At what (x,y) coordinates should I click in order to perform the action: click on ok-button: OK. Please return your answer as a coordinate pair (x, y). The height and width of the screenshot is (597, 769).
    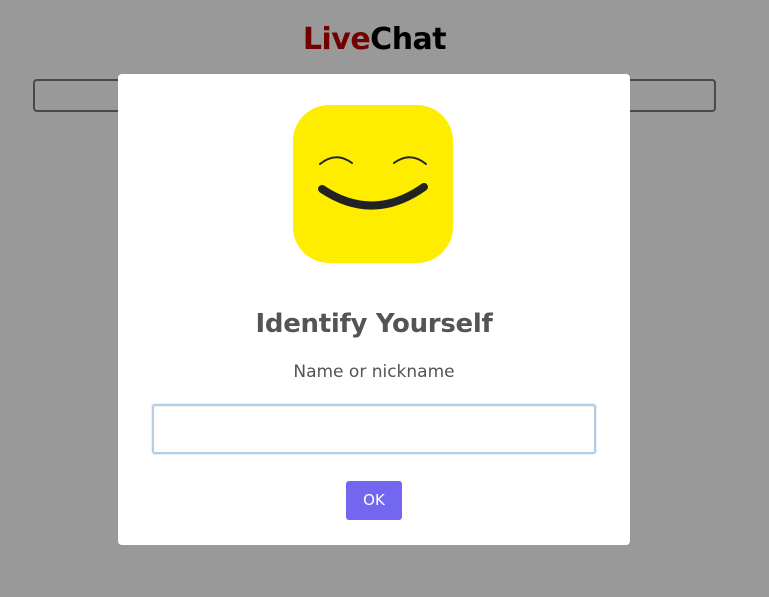
    Looking at the image, I should click on (374, 500).